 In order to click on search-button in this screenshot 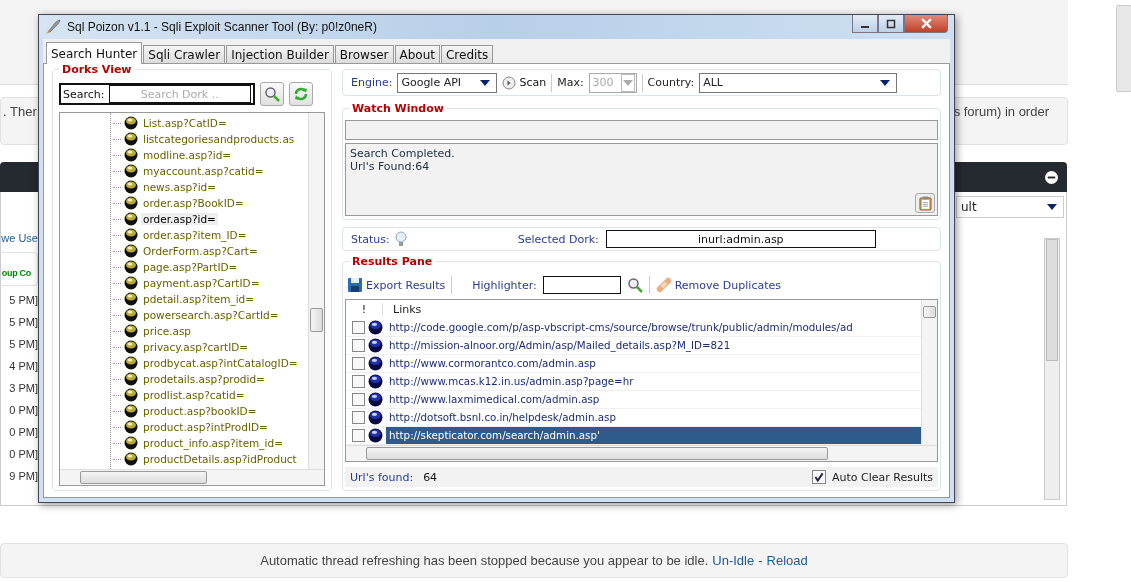, I will do `click(272, 94)`.